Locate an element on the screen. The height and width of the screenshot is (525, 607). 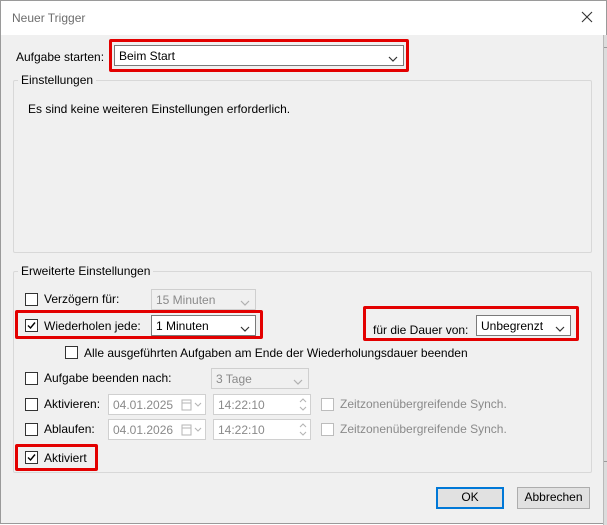
expire-date-field: 04.01.2026 is located at coordinates (157, 429).